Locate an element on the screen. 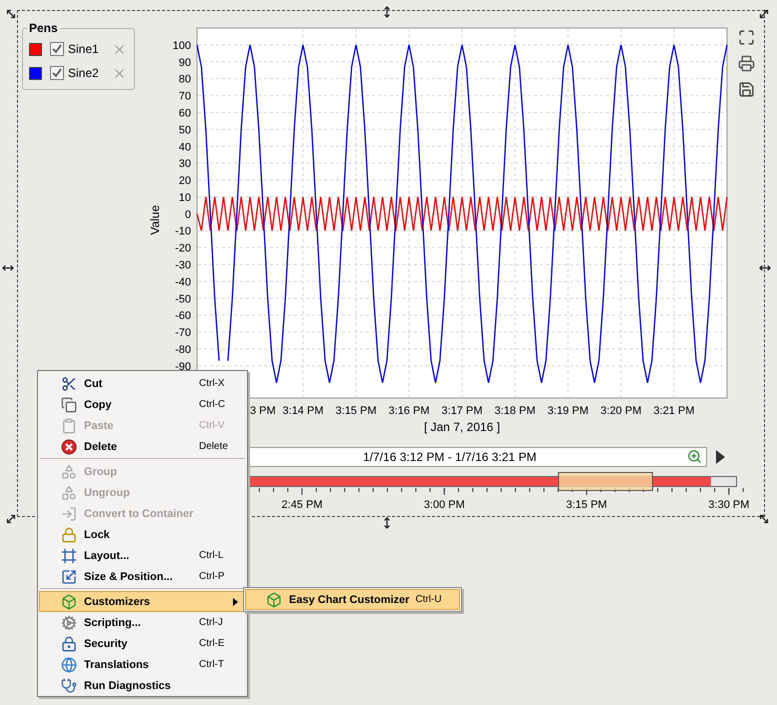  menu-item: Size & Position... Ctrl-P is located at coordinates (142, 576).